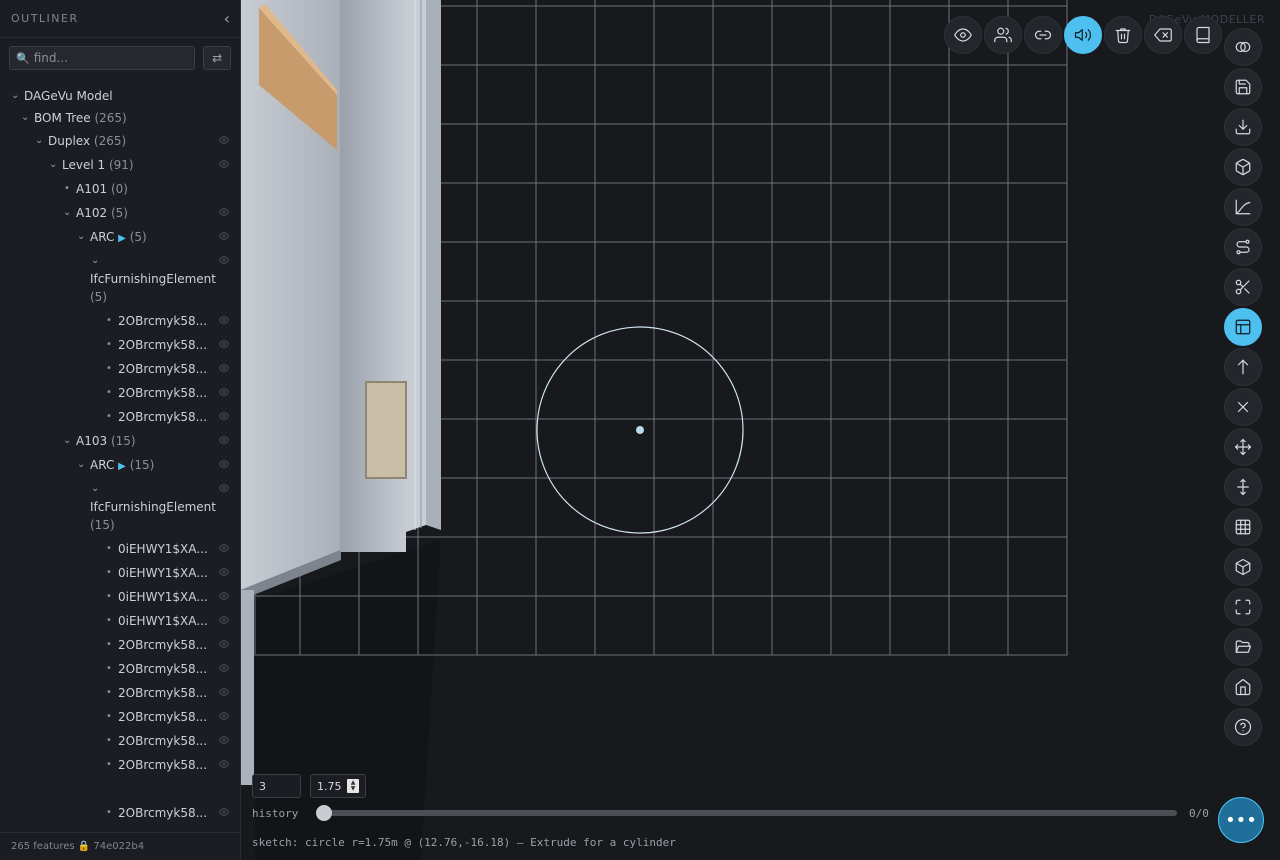  I want to click on volume-button, so click(1083, 35).